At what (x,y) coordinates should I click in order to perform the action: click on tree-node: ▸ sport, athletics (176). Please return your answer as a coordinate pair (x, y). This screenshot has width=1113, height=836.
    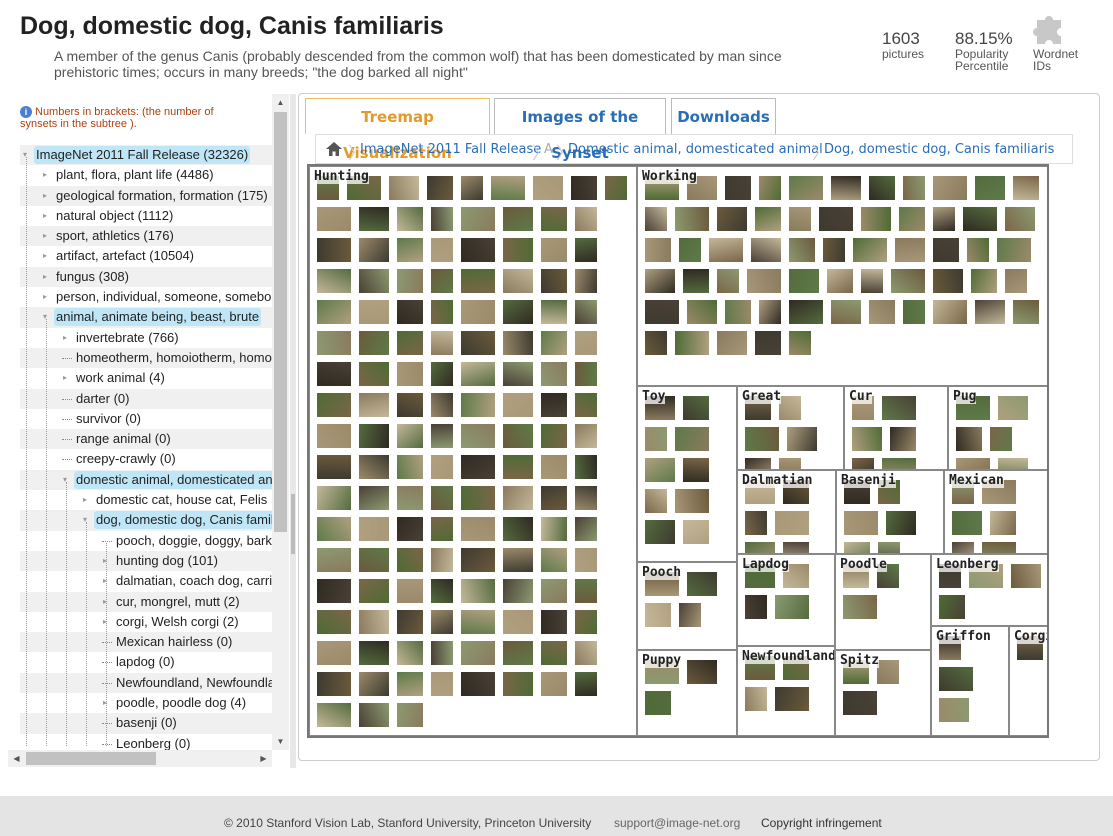
    Looking at the image, I should click on (149, 236).